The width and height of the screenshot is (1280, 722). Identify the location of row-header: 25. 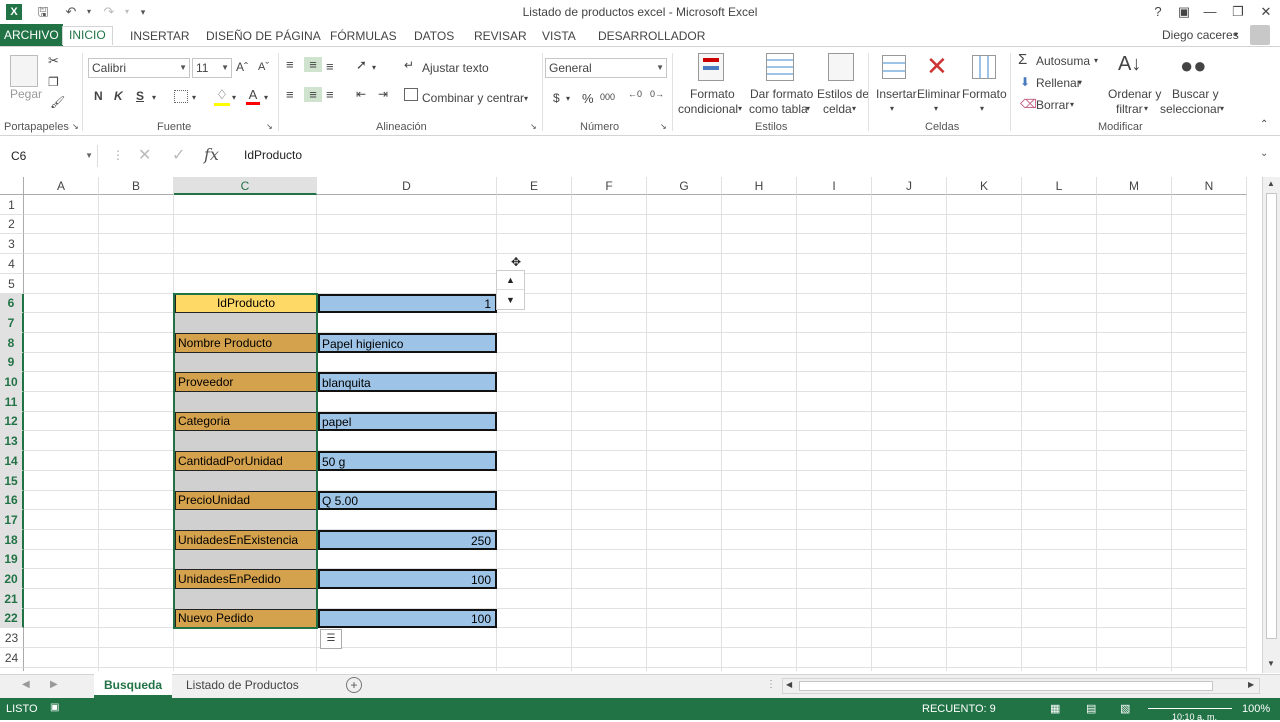
(12, 669).